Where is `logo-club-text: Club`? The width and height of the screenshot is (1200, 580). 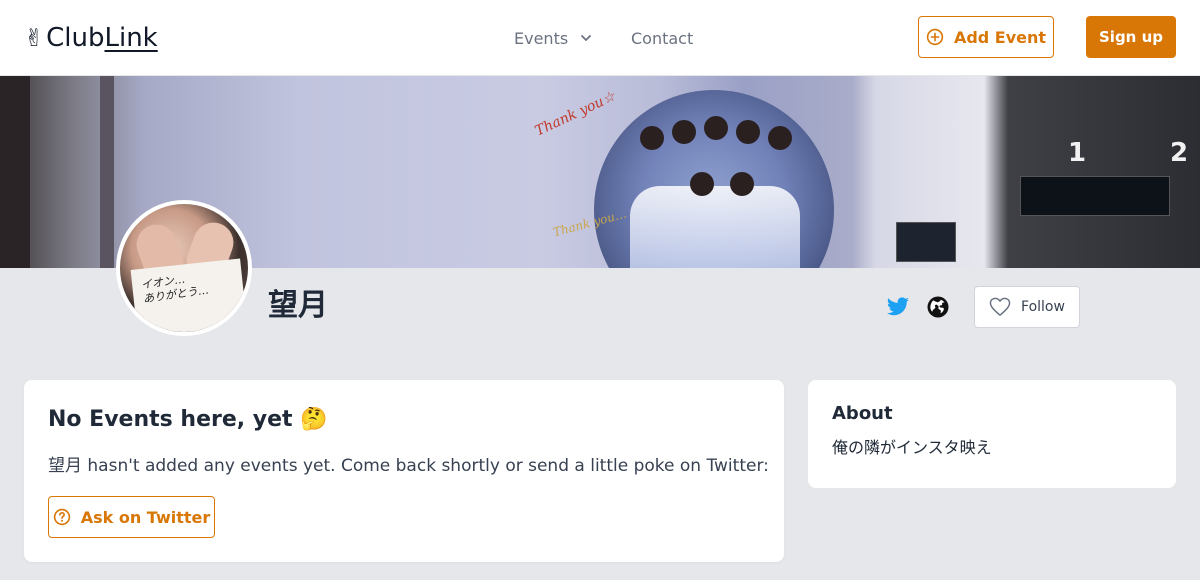
logo-club-text: Club is located at coordinates (75, 38).